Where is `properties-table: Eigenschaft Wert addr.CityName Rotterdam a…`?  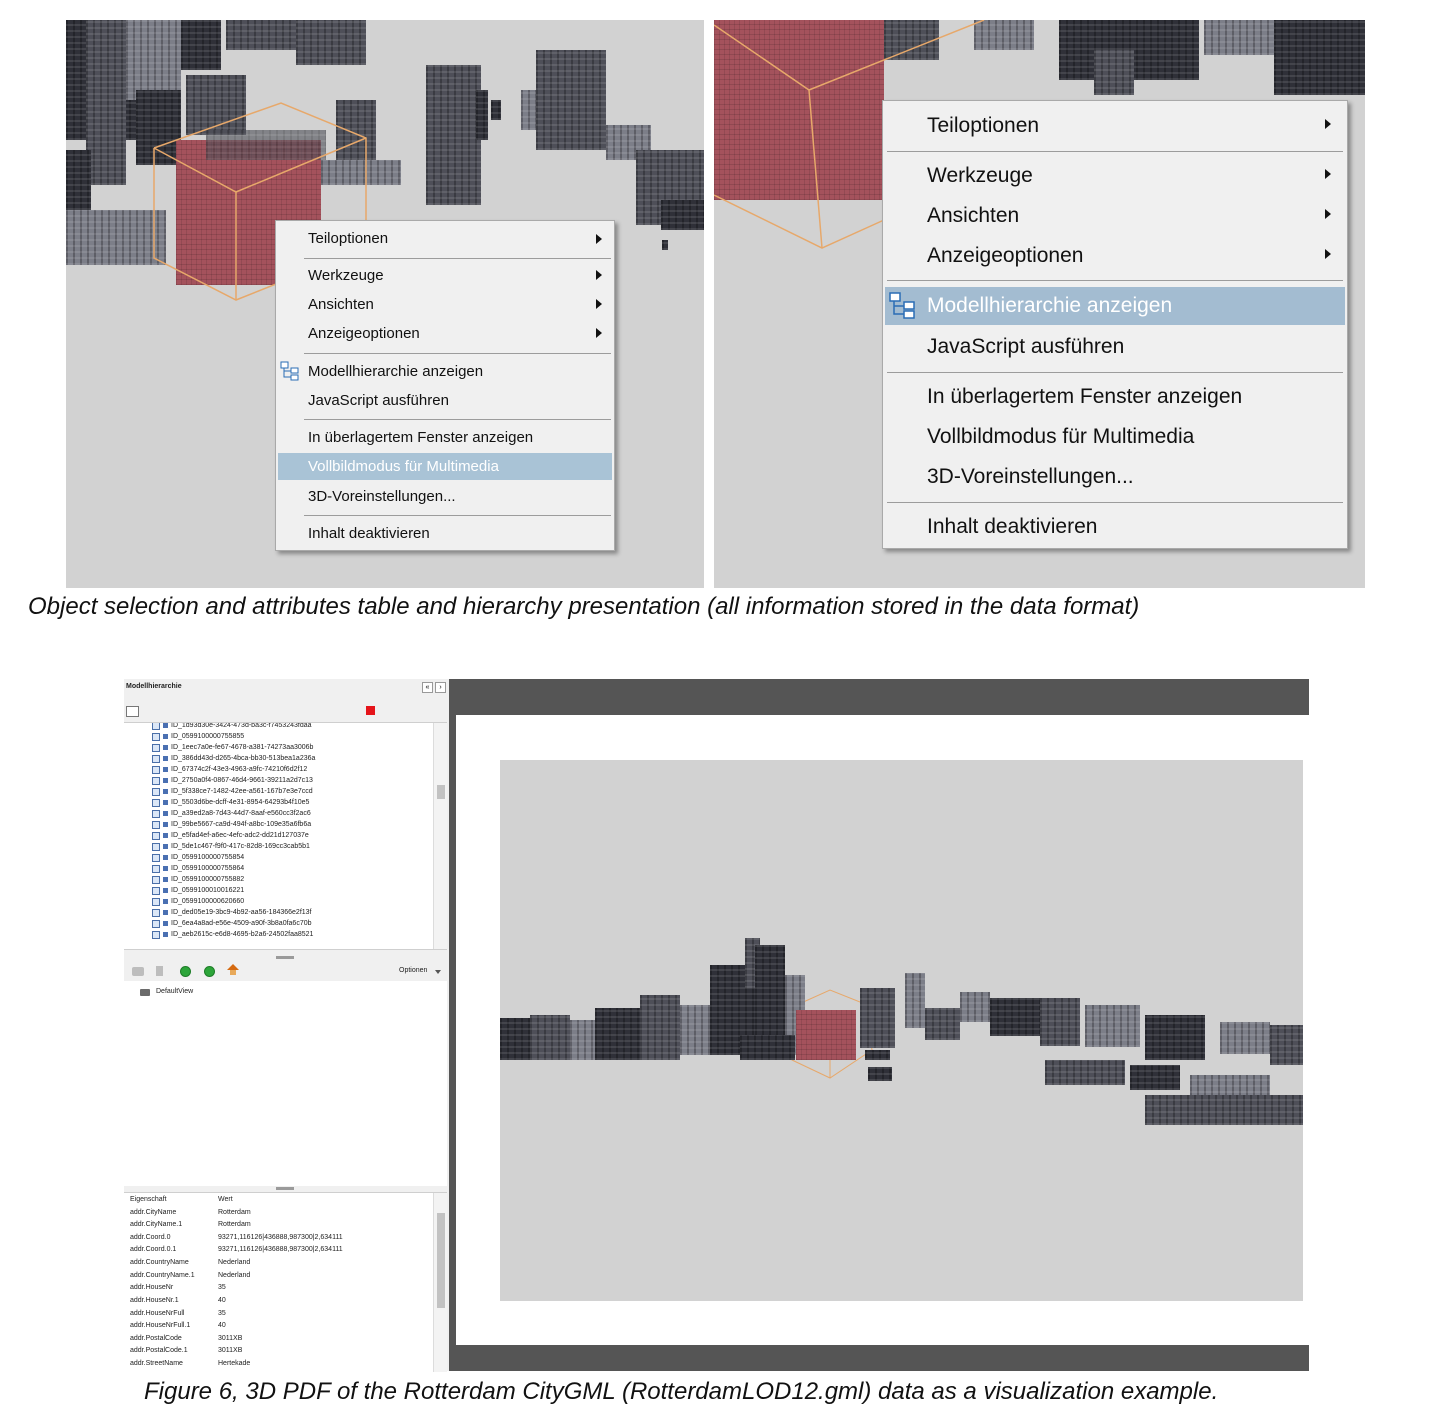 properties-table: Eigenschaft Wert addr.CityName Rotterdam a… is located at coordinates (285, 1282).